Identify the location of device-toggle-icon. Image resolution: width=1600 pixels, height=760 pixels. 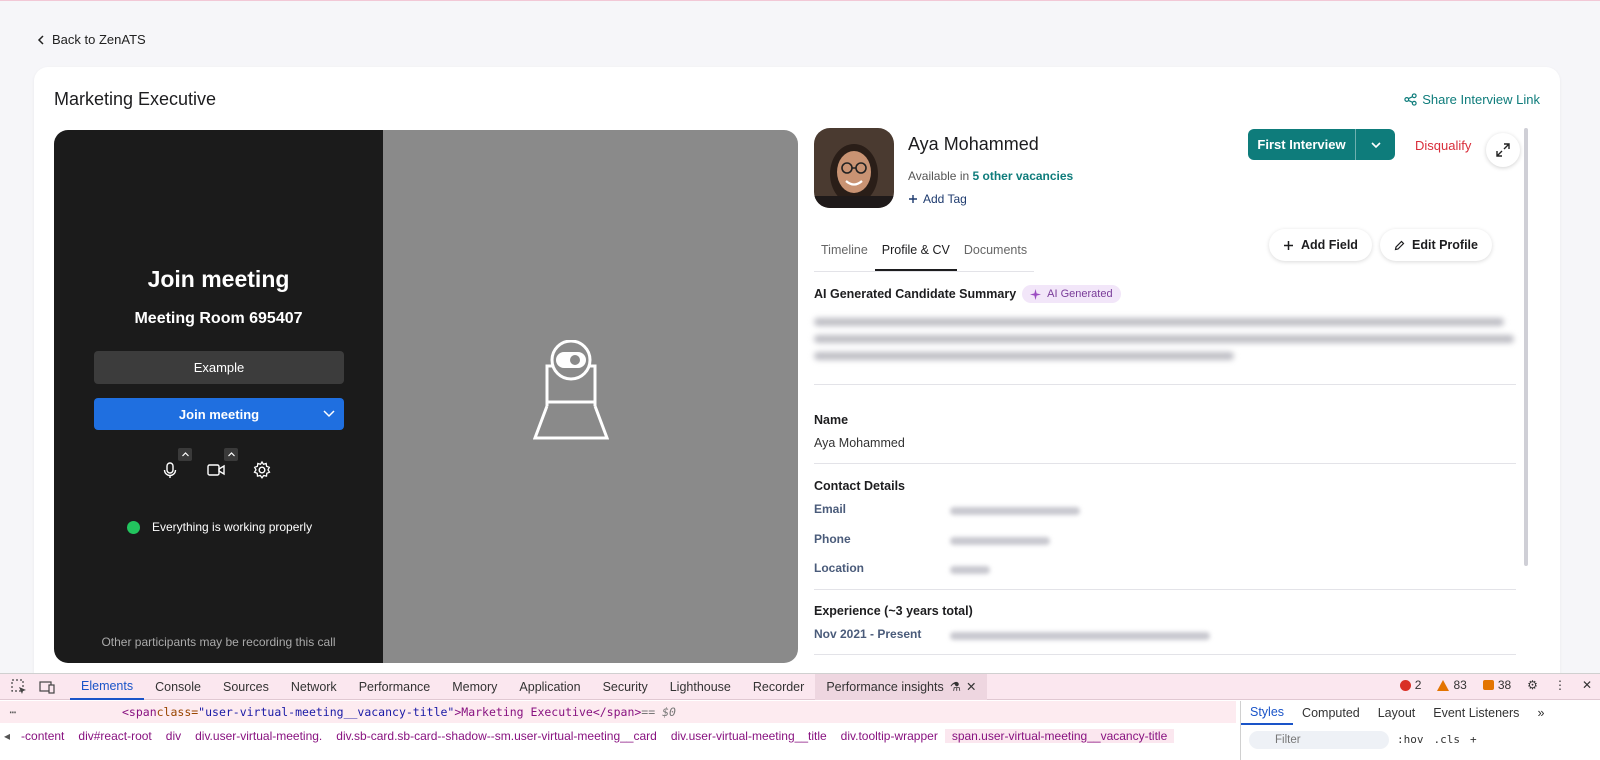
(47, 687).